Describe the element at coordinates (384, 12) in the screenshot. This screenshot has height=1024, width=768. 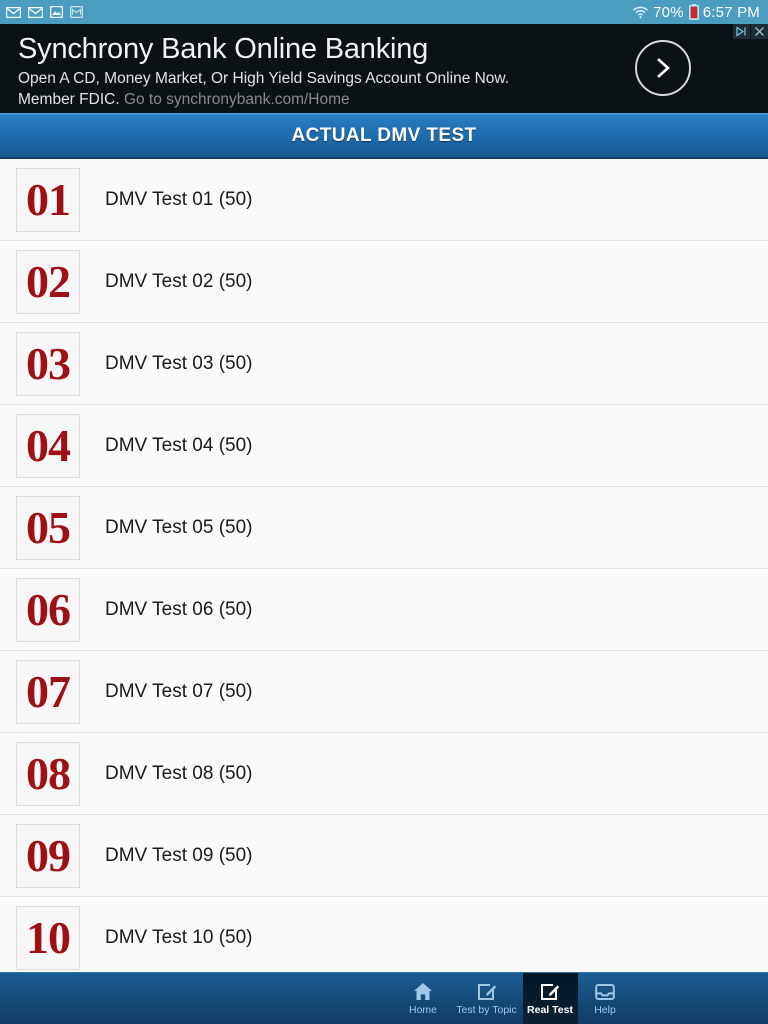
I see `status-bar: 70% 6:57 PM` at that location.